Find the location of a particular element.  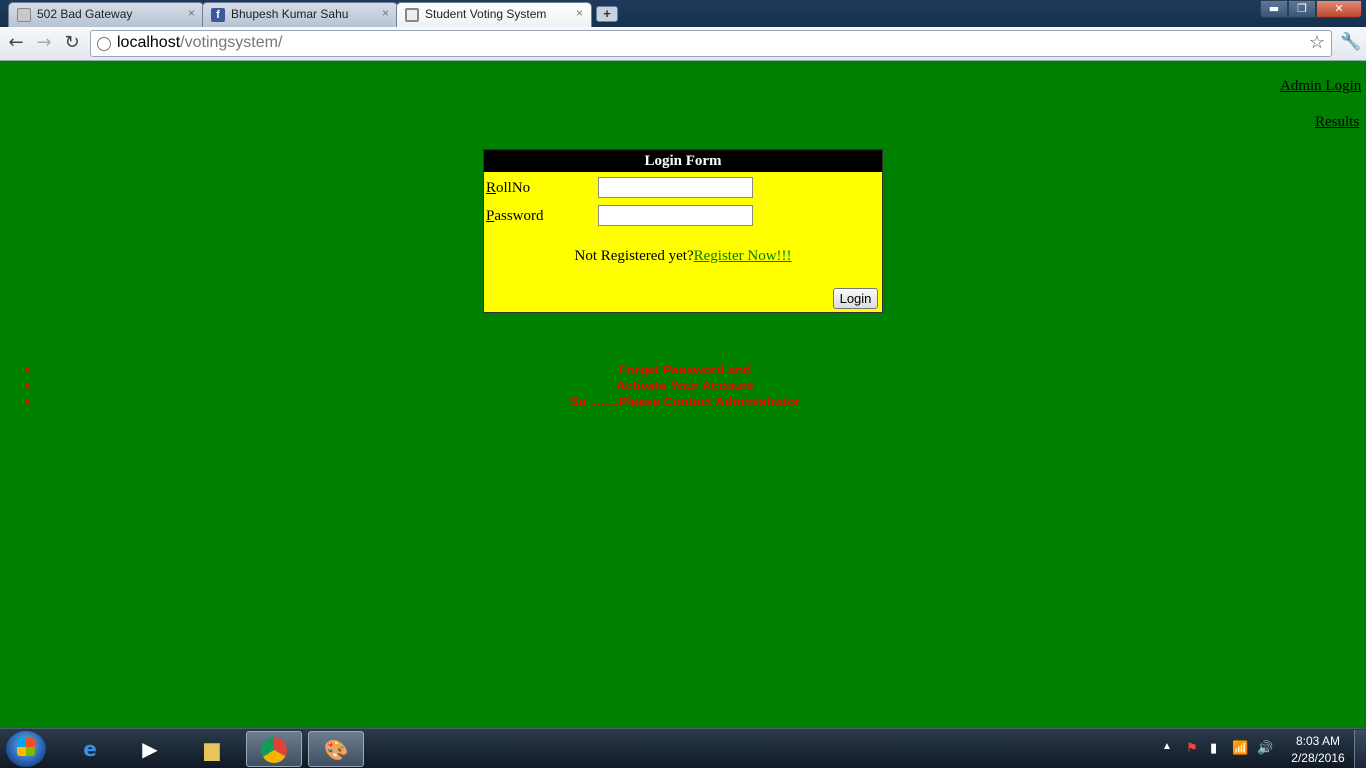

globe-favicon-icon is located at coordinates (412, 15).